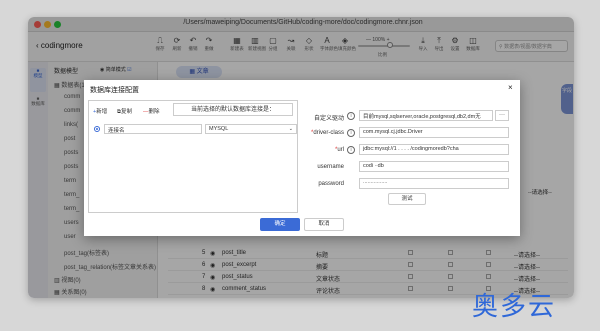  I want to click on copy-connection-button: ⧉复制, so click(124, 111).